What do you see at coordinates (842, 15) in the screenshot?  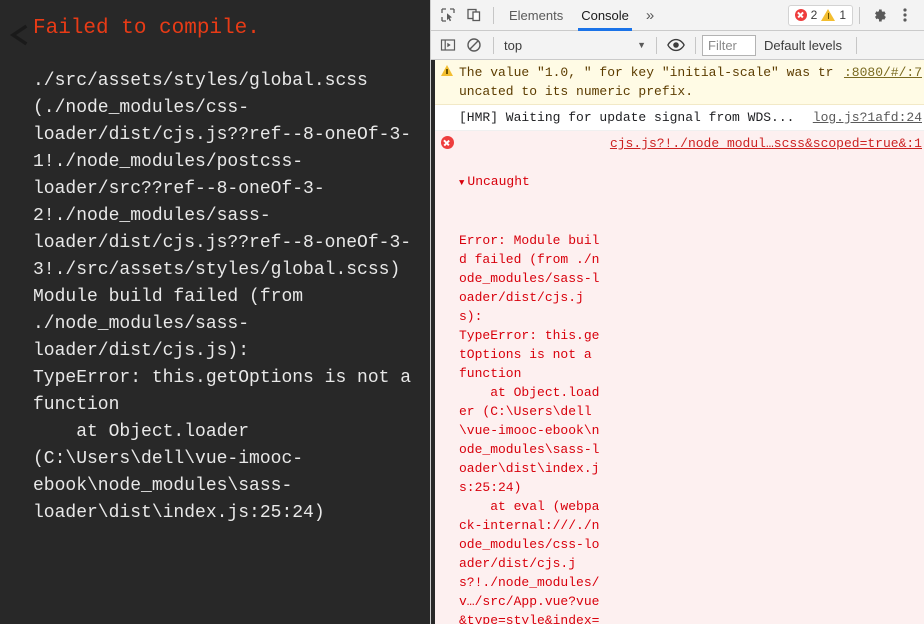 I see `warning-count: 1` at bounding box center [842, 15].